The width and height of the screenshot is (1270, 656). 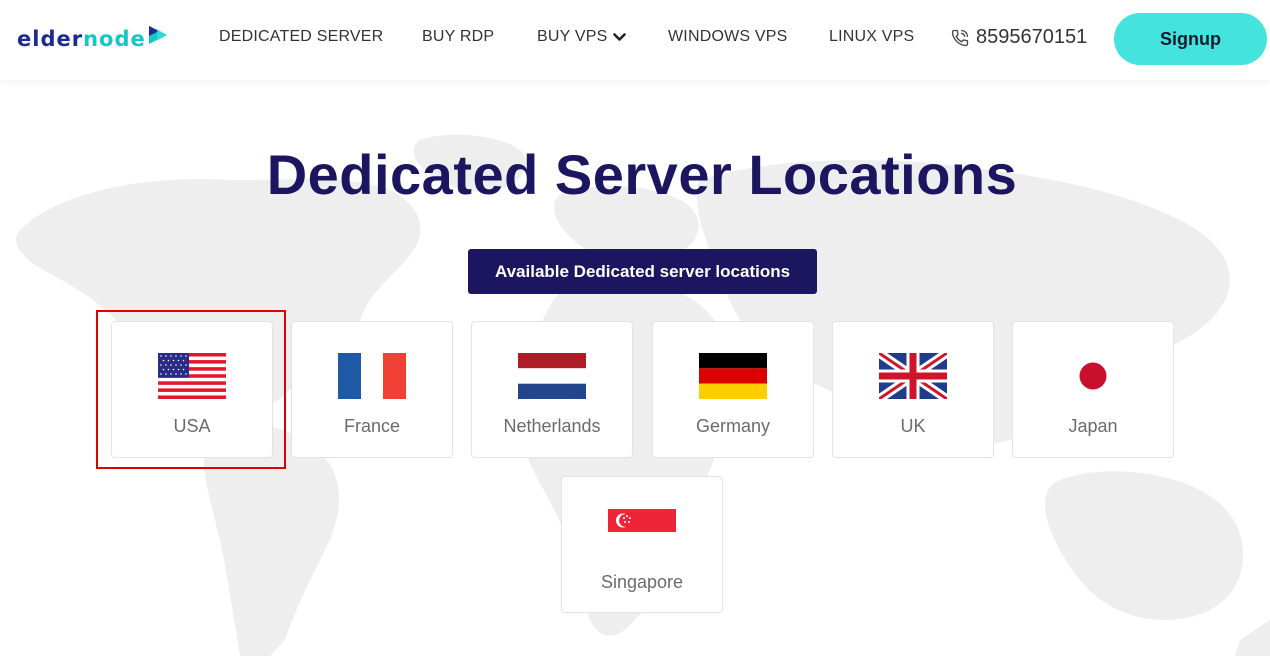 What do you see at coordinates (733, 376) in the screenshot?
I see `germany-flag-icon` at bounding box center [733, 376].